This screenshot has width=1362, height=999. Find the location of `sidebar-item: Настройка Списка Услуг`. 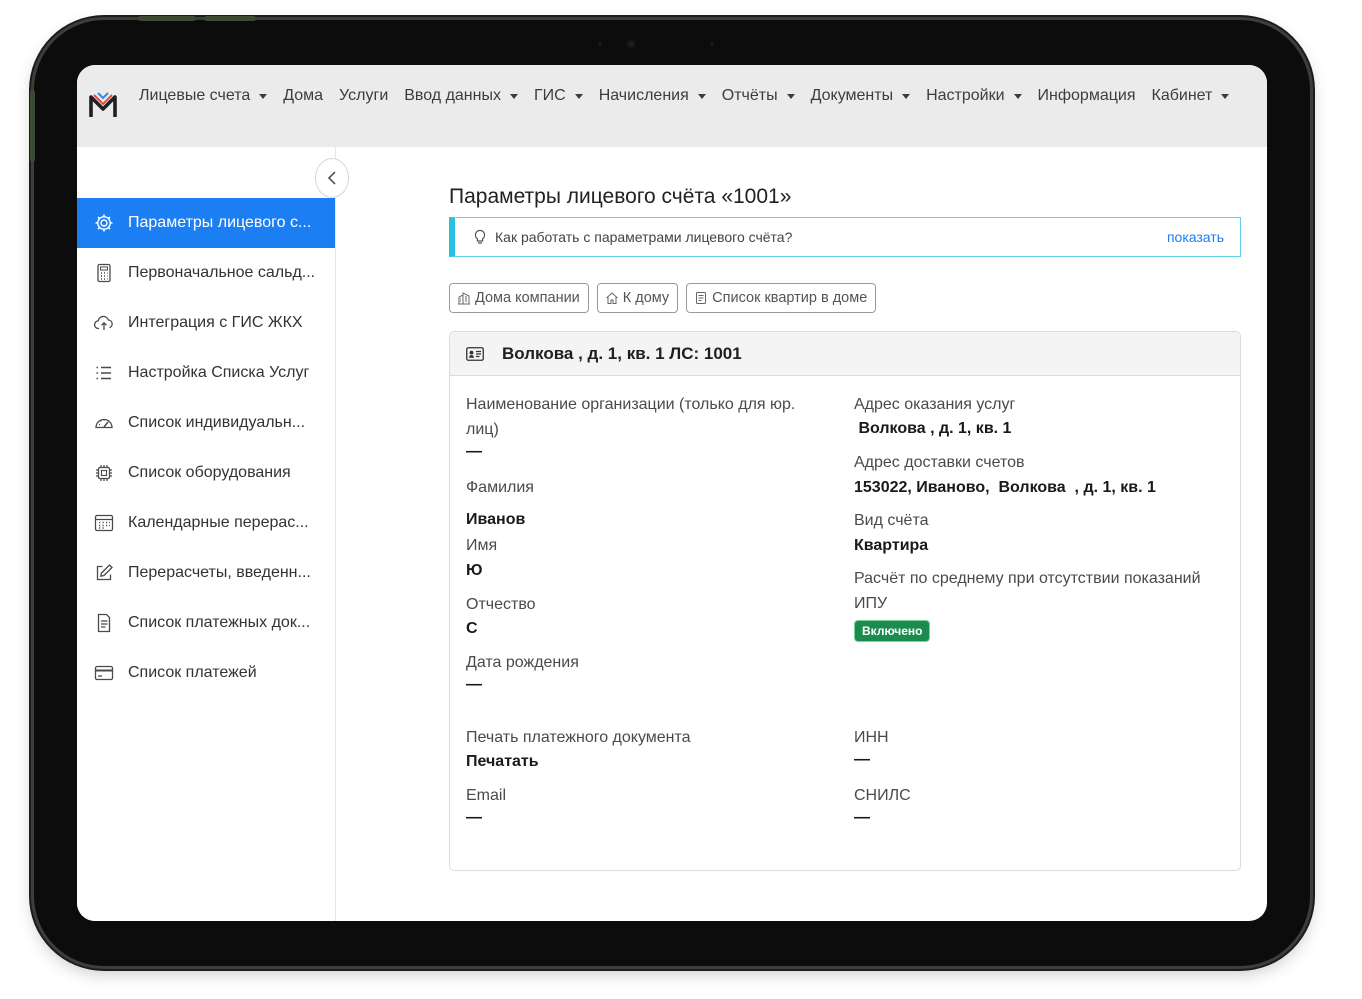

sidebar-item: Настройка Списка Услуг is located at coordinates (206, 373).